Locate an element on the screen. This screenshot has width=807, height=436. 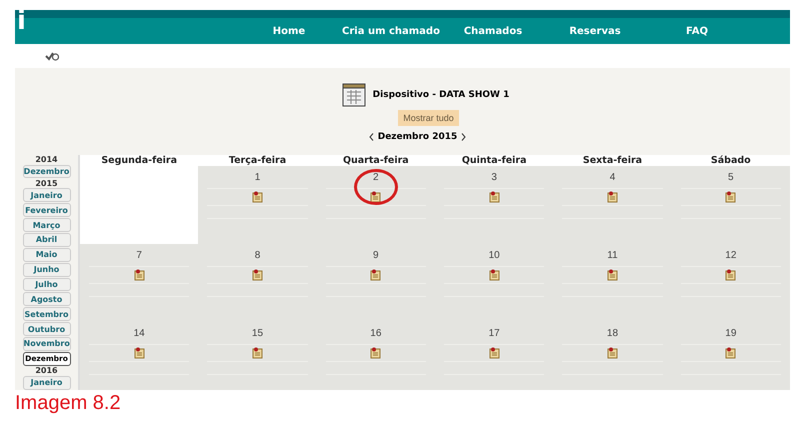
chevron-left-icon is located at coordinates (371, 137).